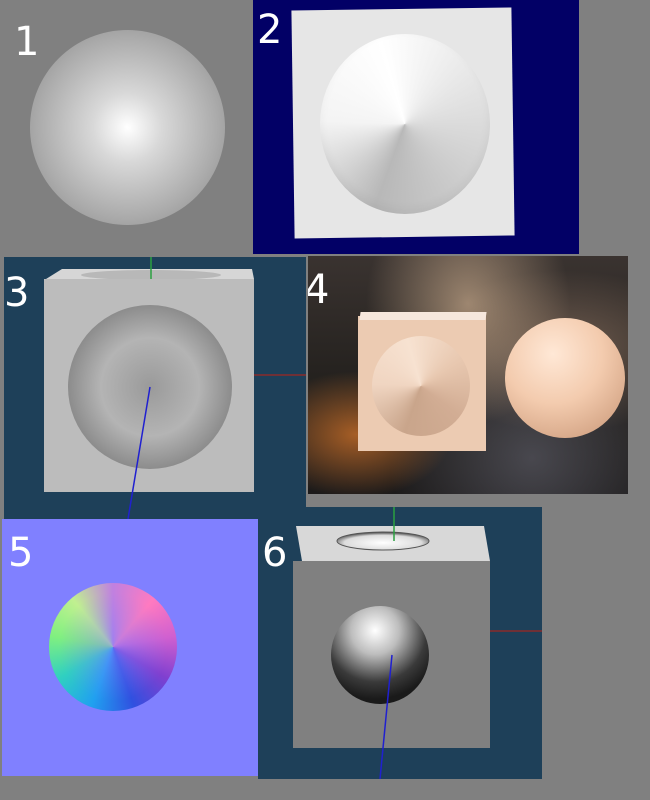 The width and height of the screenshot is (650, 800). Describe the element at coordinates (423, 316) in the screenshot. I see `skin-cube-top` at that location.